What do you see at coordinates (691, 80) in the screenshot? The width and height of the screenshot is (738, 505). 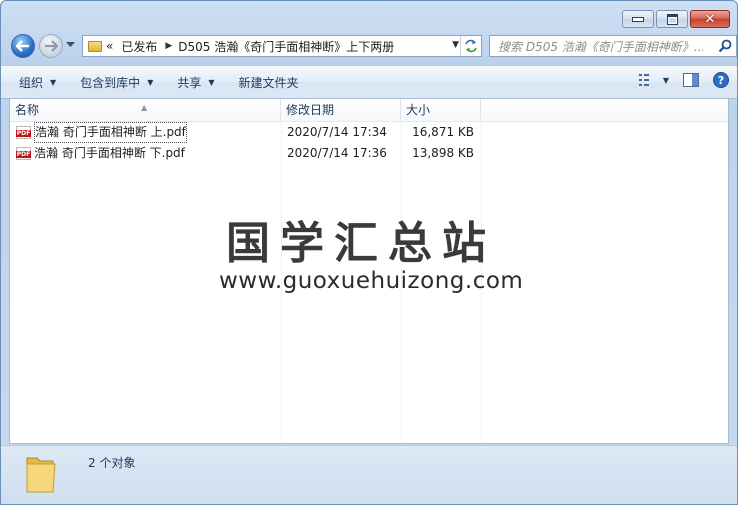 I see `preview-pane-icon` at bounding box center [691, 80].